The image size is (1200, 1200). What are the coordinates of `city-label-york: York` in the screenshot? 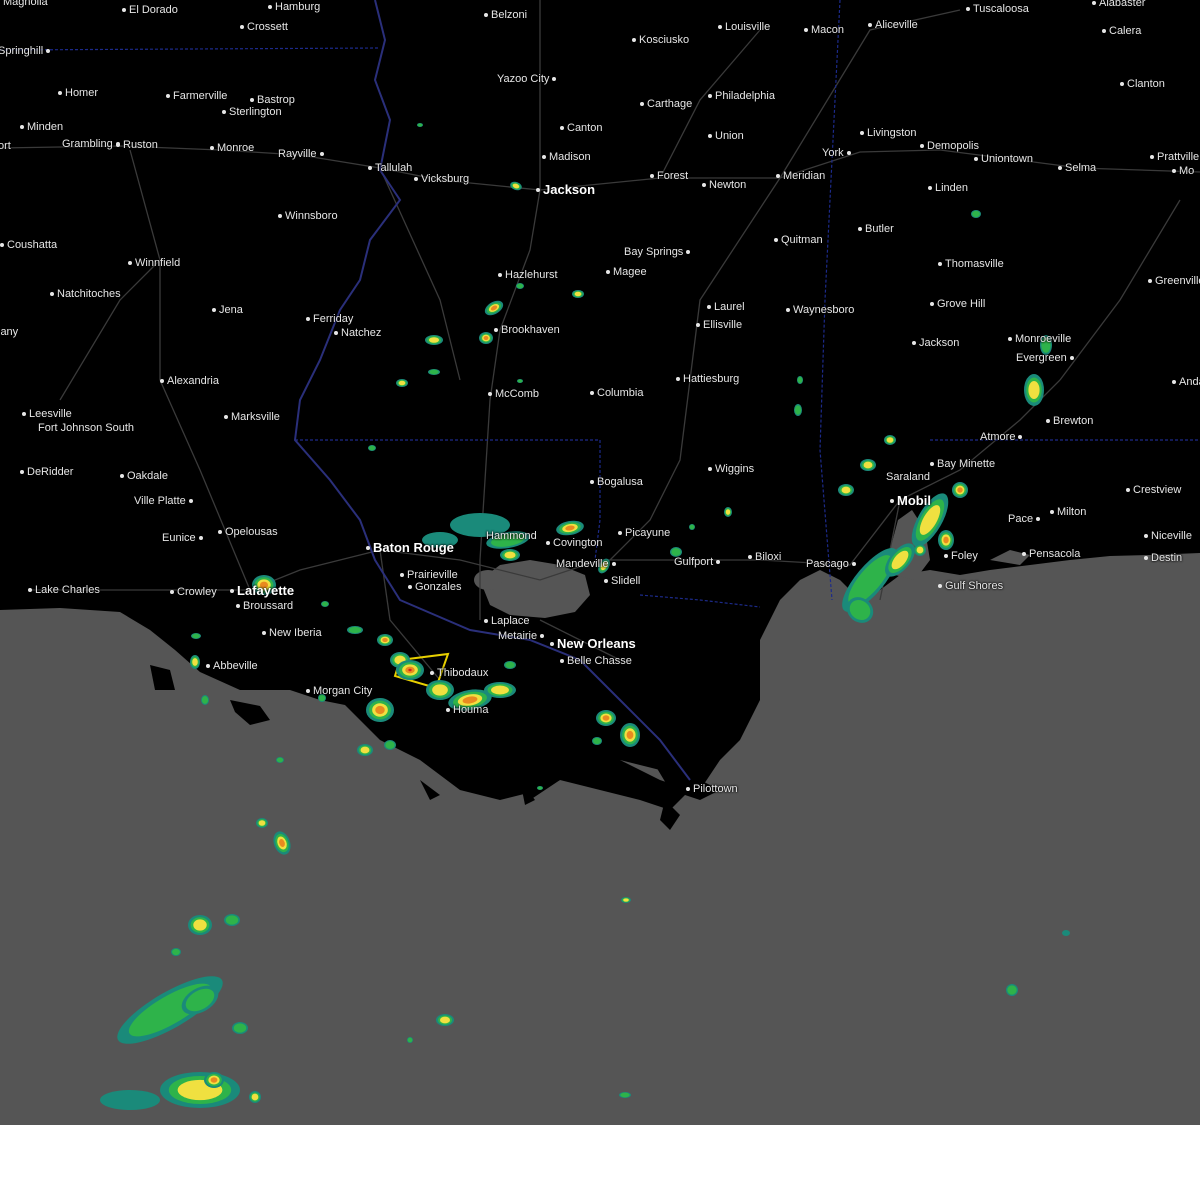 It's located at (838, 153).